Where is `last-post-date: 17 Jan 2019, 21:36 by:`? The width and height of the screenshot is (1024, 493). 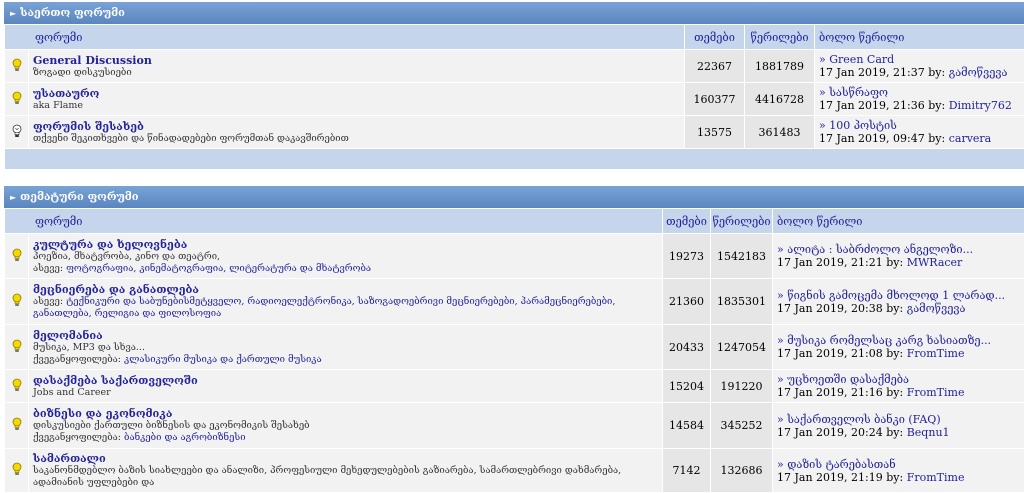
last-post-date: 17 Jan 2019, 21:36 by: is located at coordinates (882, 105).